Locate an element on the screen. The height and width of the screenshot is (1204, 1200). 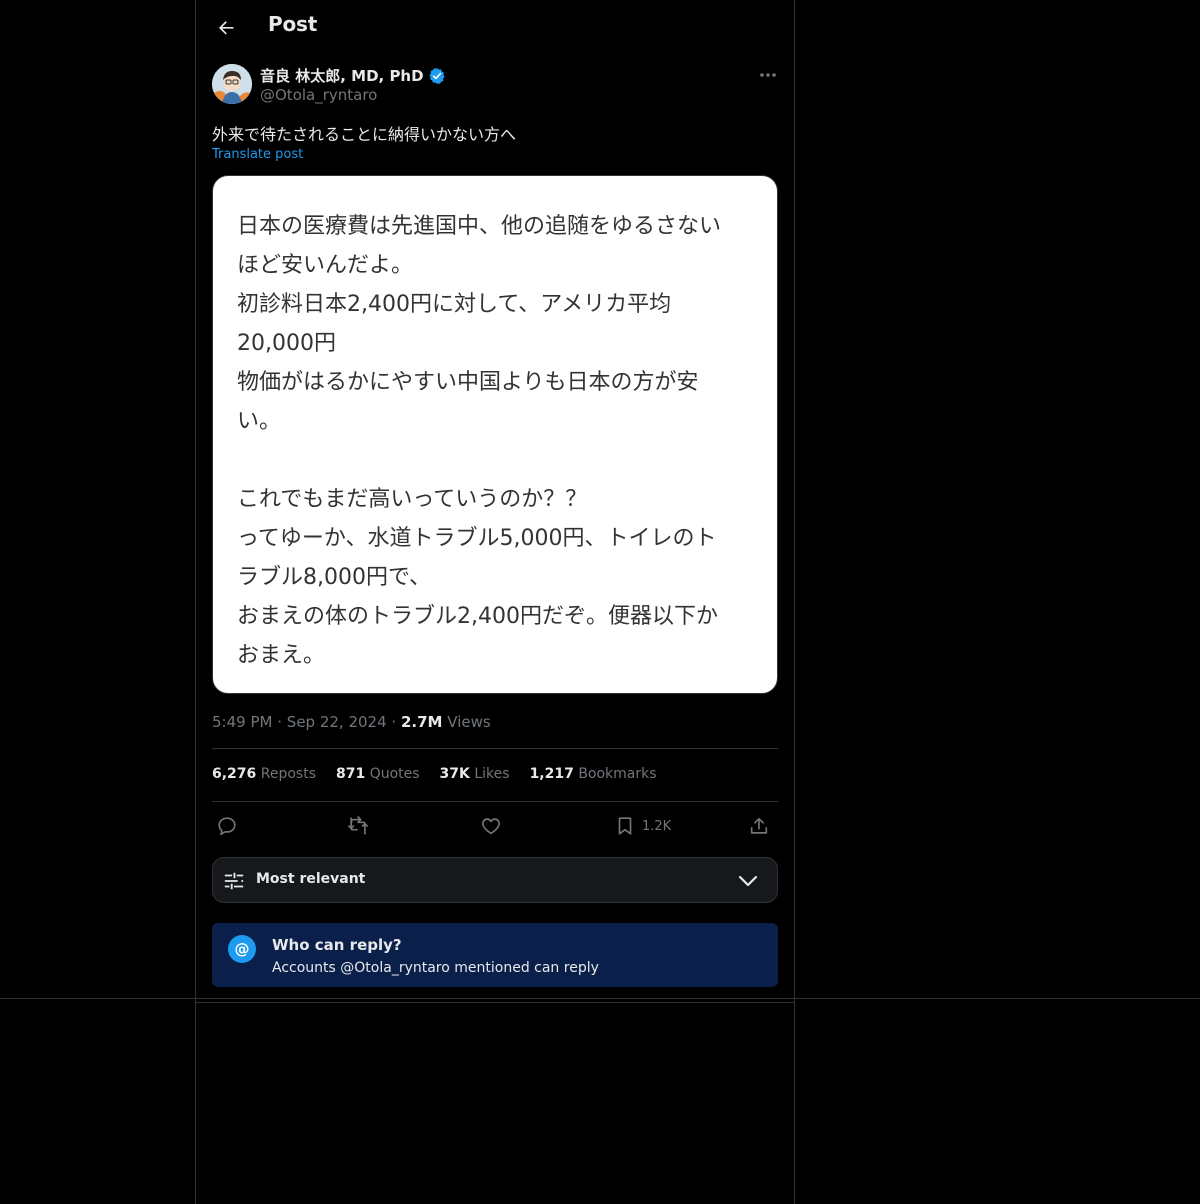
reply-sort-dropdown: Most relevant is located at coordinates (495, 880).